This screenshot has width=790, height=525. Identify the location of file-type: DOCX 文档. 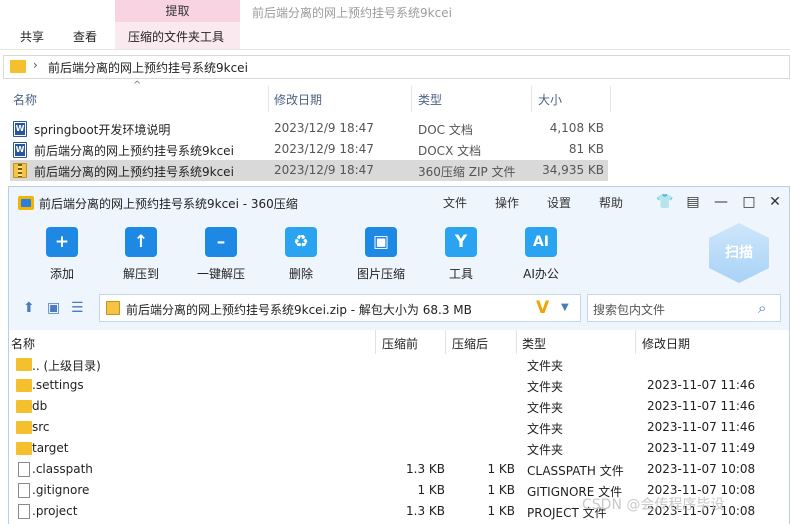
(450, 151).